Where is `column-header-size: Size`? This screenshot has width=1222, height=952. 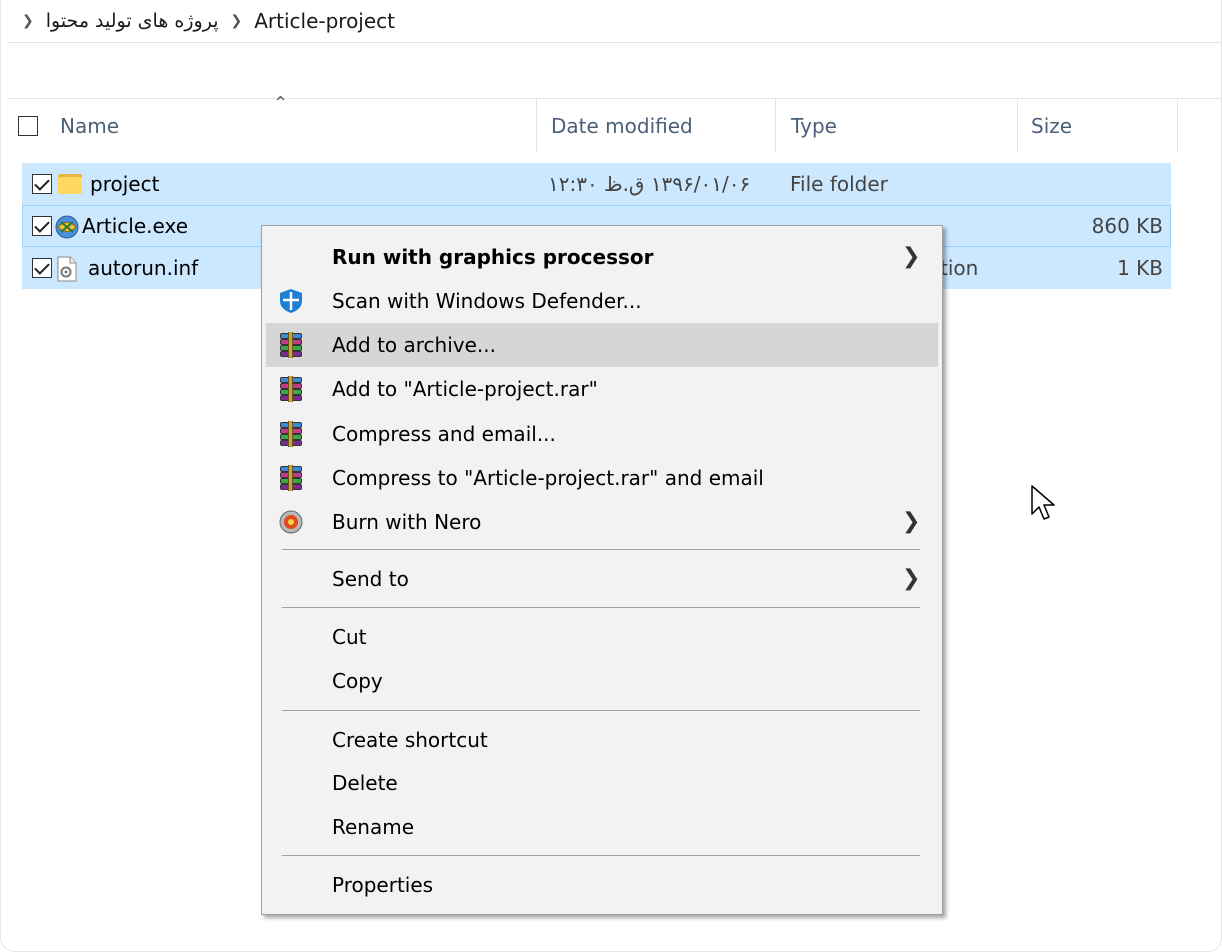
column-header-size: Size is located at coordinates (1098, 125).